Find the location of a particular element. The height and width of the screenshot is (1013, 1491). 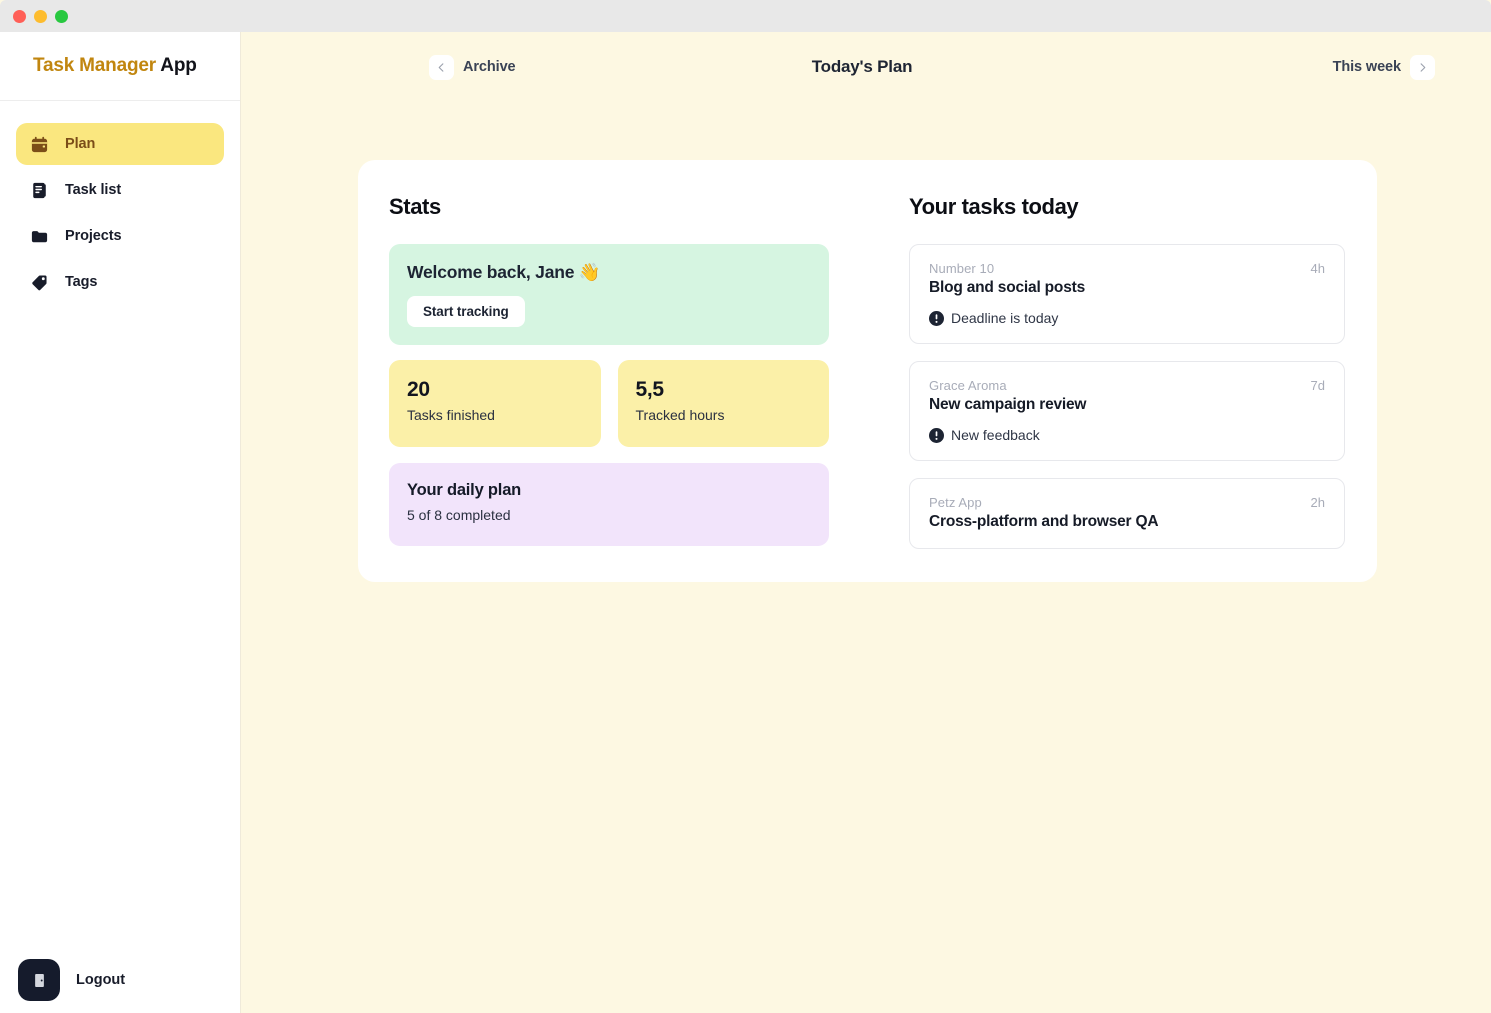

task-header: Grace Aroma 7d is located at coordinates (1127, 385).